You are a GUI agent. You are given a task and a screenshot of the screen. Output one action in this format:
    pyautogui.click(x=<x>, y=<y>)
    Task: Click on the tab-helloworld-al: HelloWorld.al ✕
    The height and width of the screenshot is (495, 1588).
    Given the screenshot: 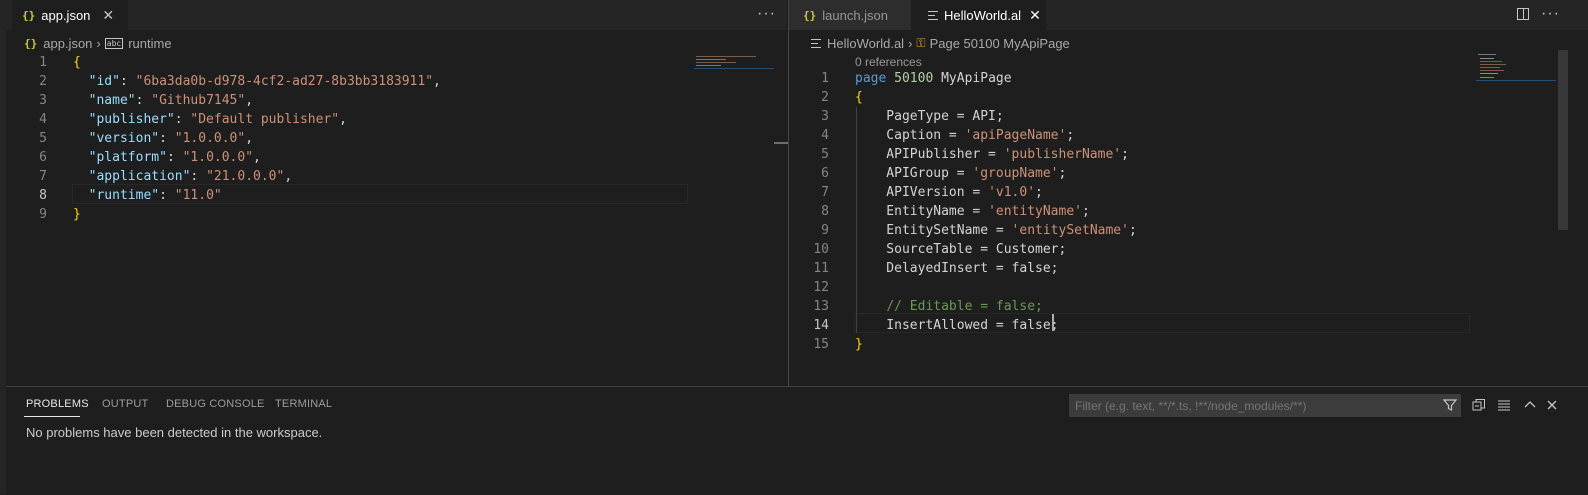 What is the action you would take?
    pyautogui.click(x=978, y=15)
    